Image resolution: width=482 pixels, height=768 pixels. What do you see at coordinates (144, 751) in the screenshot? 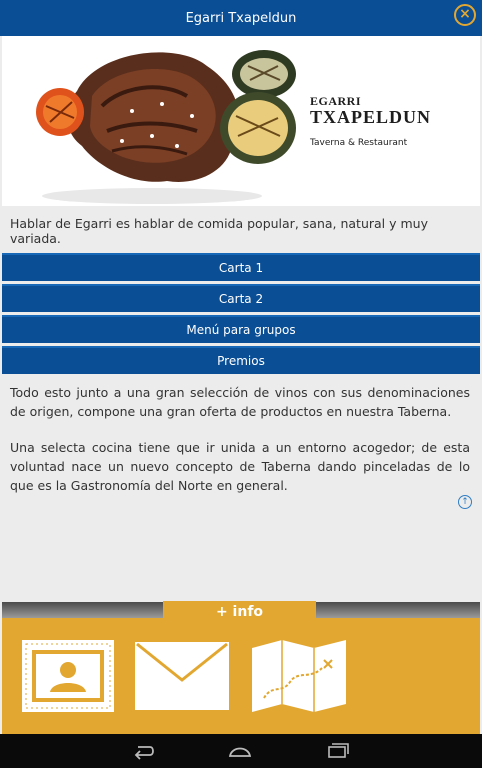
I see `back-icon` at bounding box center [144, 751].